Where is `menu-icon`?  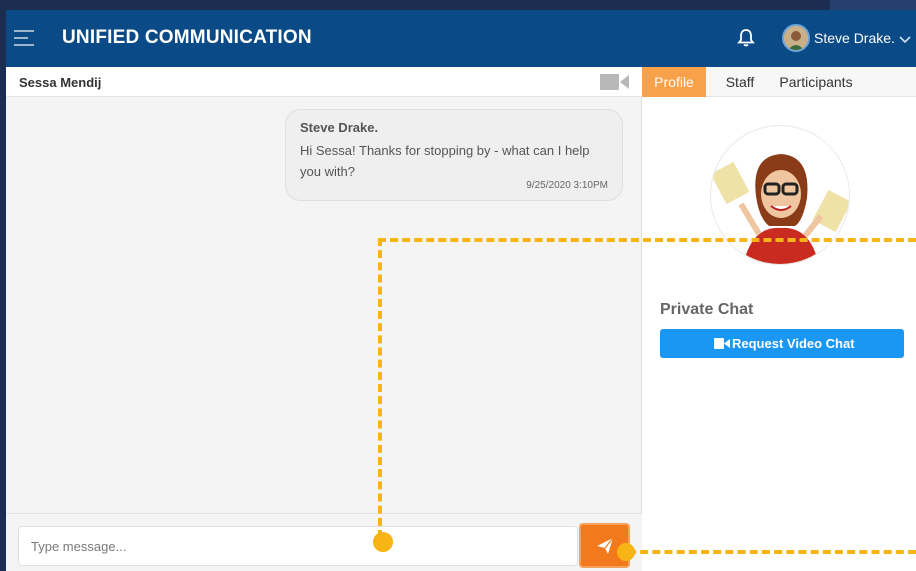
menu-icon is located at coordinates (24, 38).